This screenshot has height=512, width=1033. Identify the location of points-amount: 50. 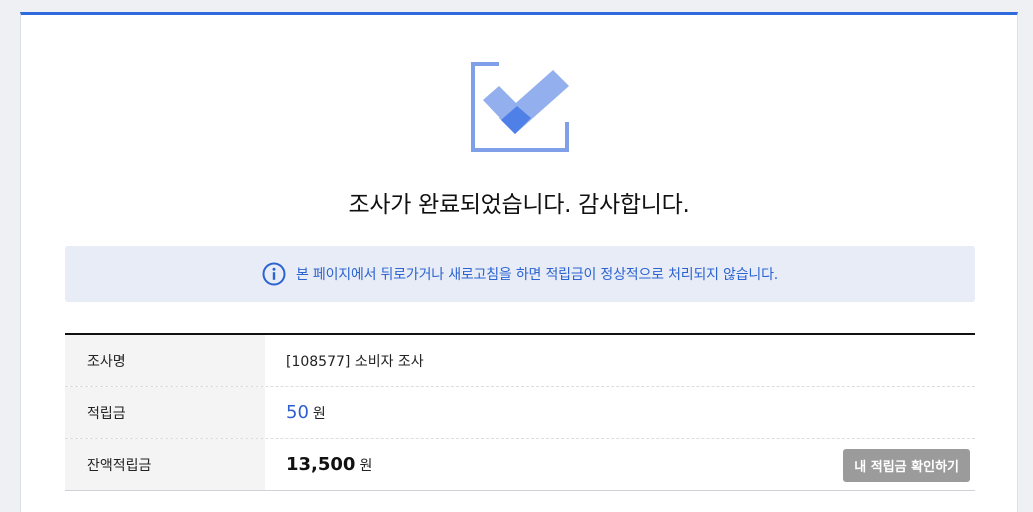
(297, 412).